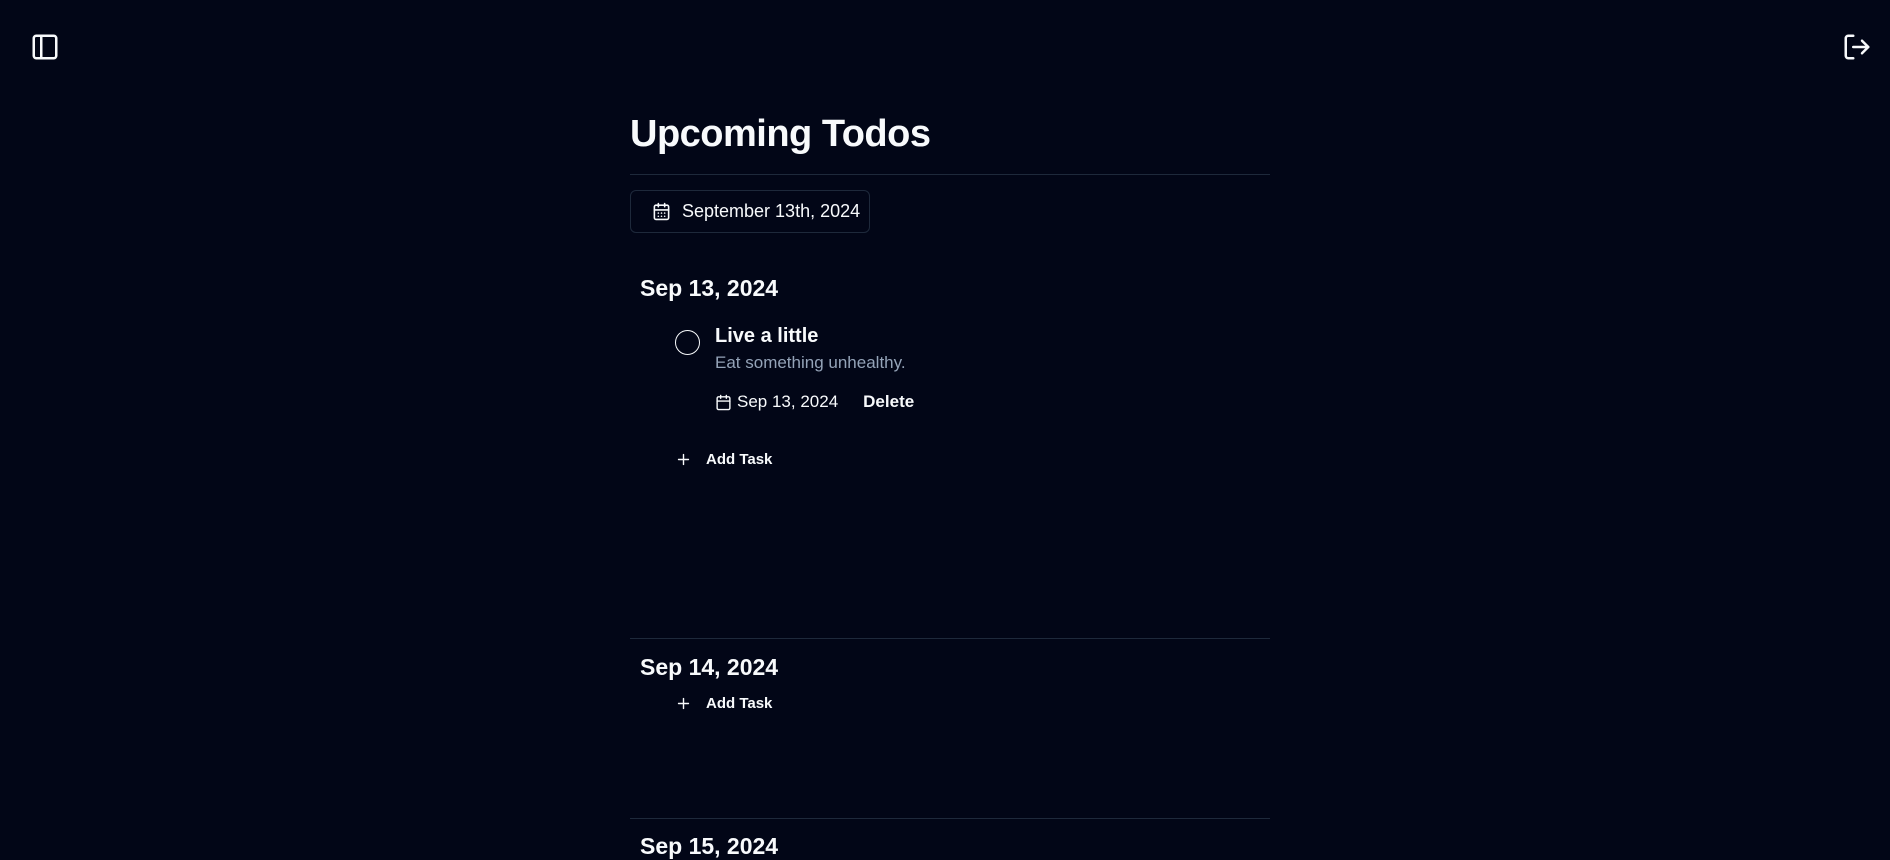  I want to click on logout-button, so click(1857, 47).